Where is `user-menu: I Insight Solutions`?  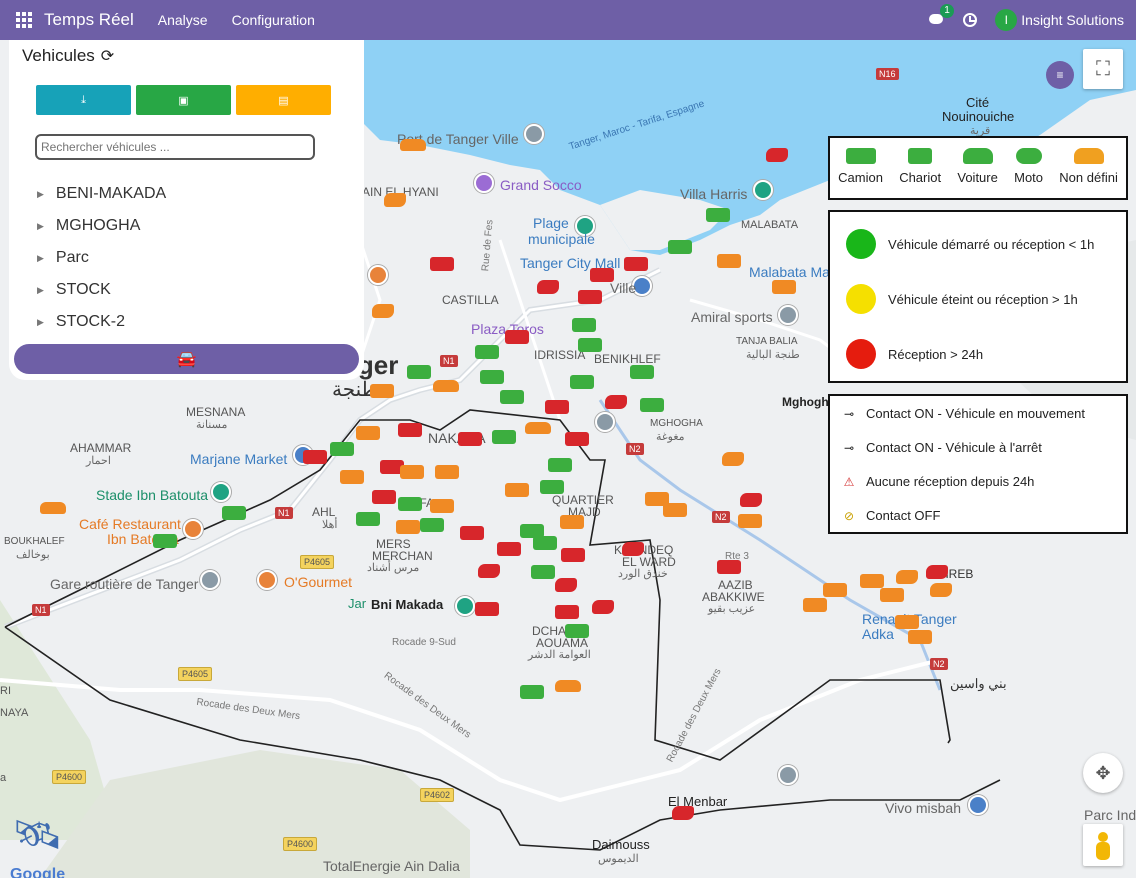 user-menu: I Insight Solutions is located at coordinates (1059, 20).